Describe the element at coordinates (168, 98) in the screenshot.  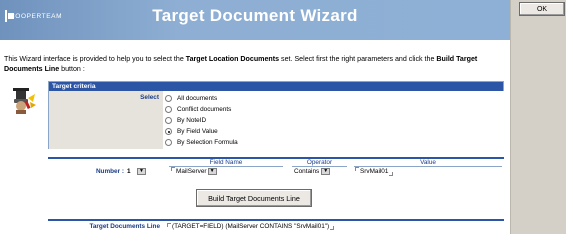
I see `radio-all-documents` at that location.